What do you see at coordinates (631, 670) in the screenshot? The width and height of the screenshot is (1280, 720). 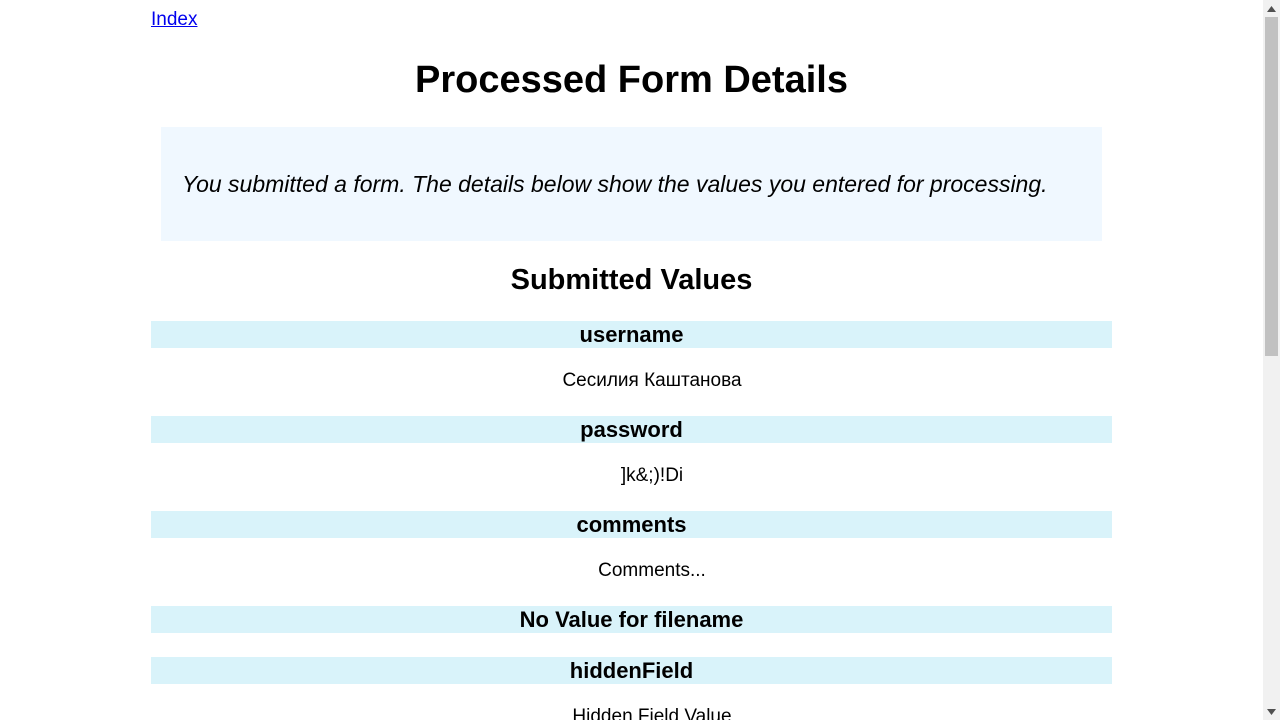 I see `field-heading-hiddenfield: hiddenField` at bounding box center [631, 670].